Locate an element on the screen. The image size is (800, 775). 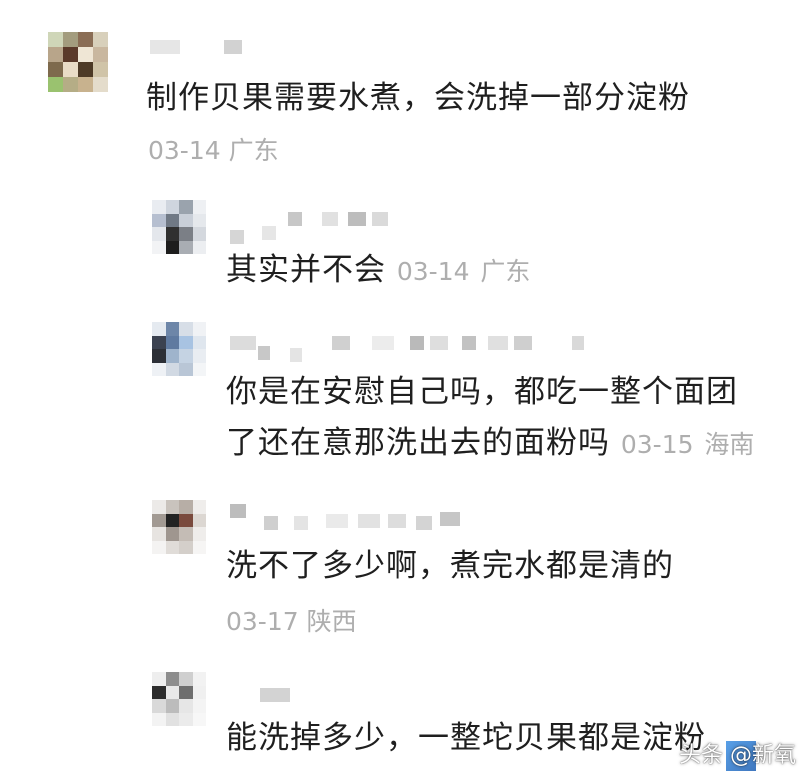
comment-location: 海南 is located at coordinates (729, 444).